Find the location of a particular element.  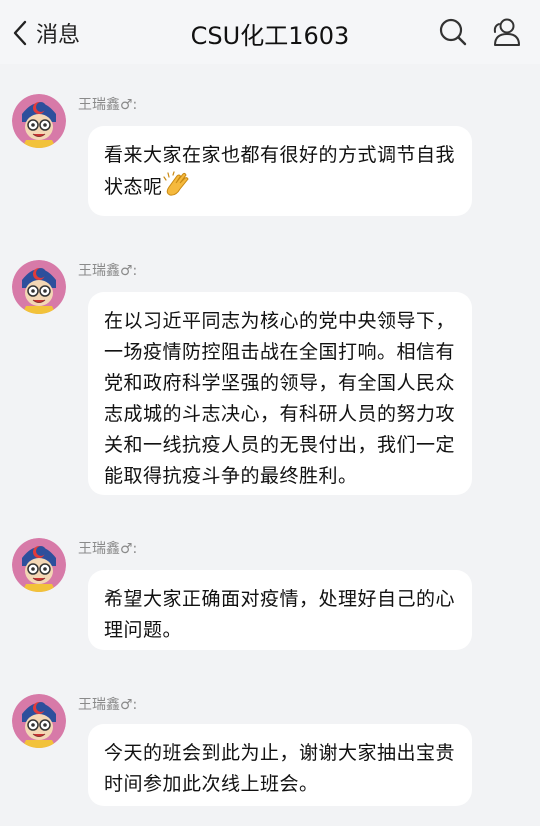

message-bubble: 今天的班会到此为止，谢谢大家抽出宝贵时间参加此次线上班会。 is located at coordinates (280, 765).